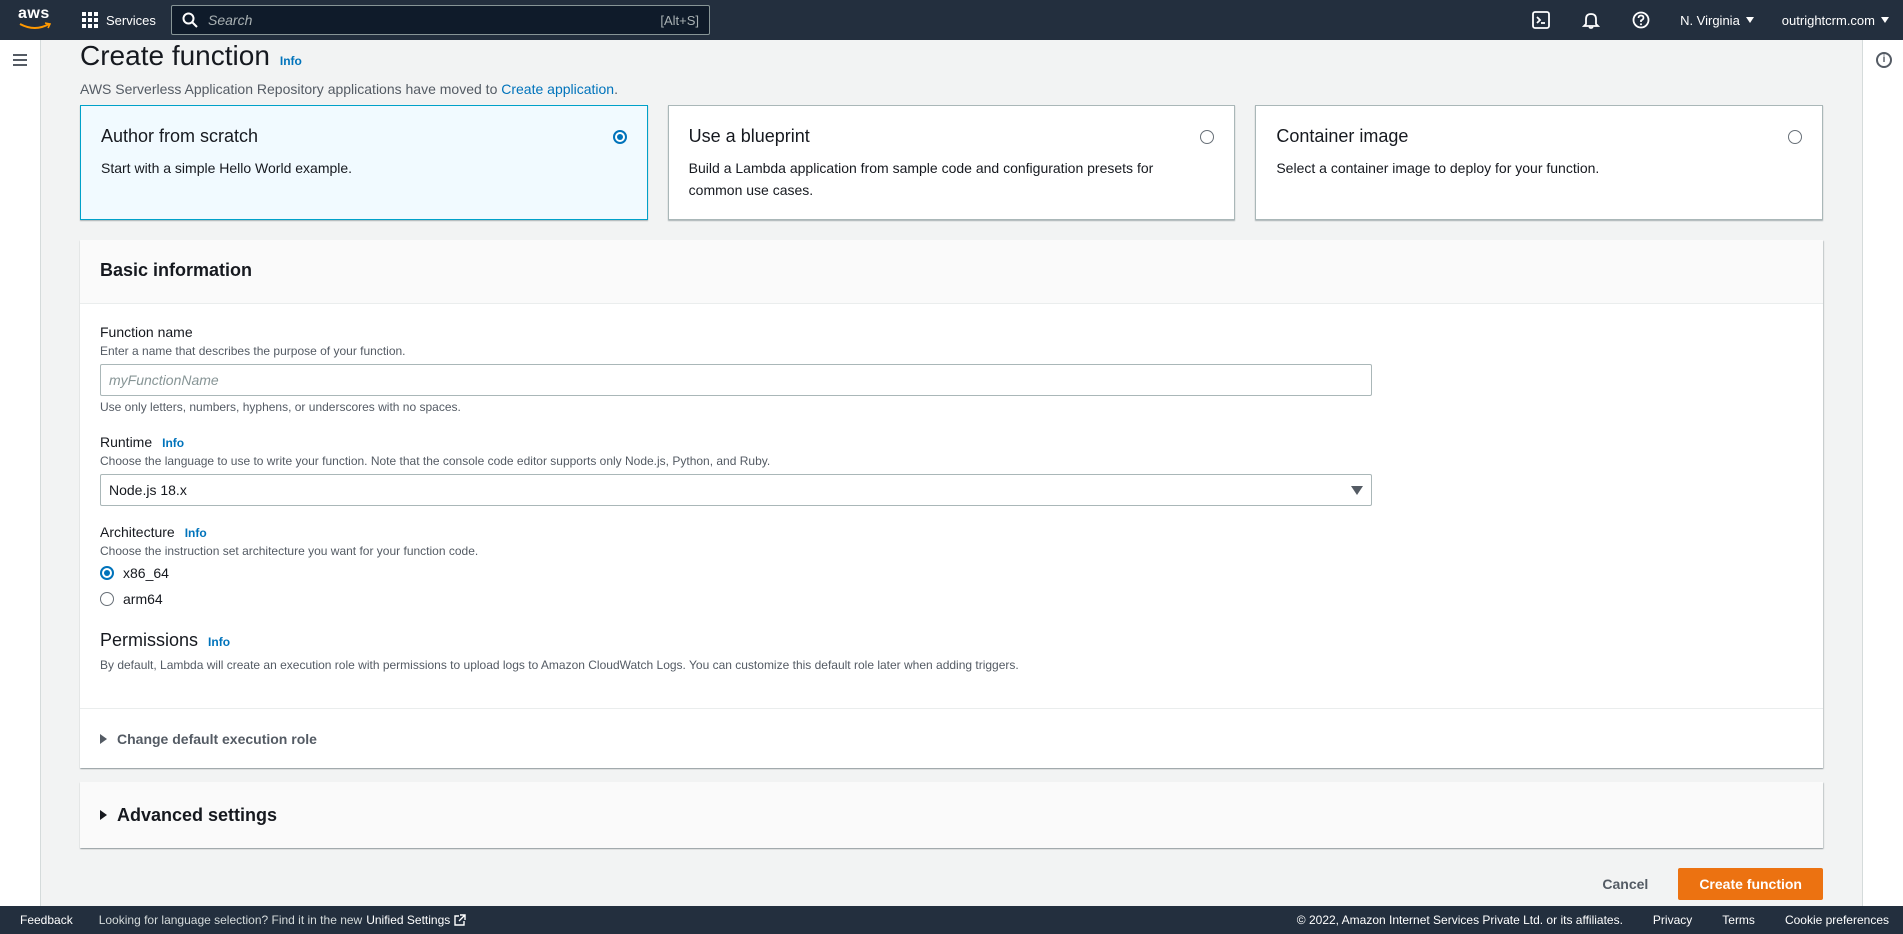 This screenshot has height=934, width=1903. I want to click on unified-settings-label: Unified Settings, so click(408, 920).